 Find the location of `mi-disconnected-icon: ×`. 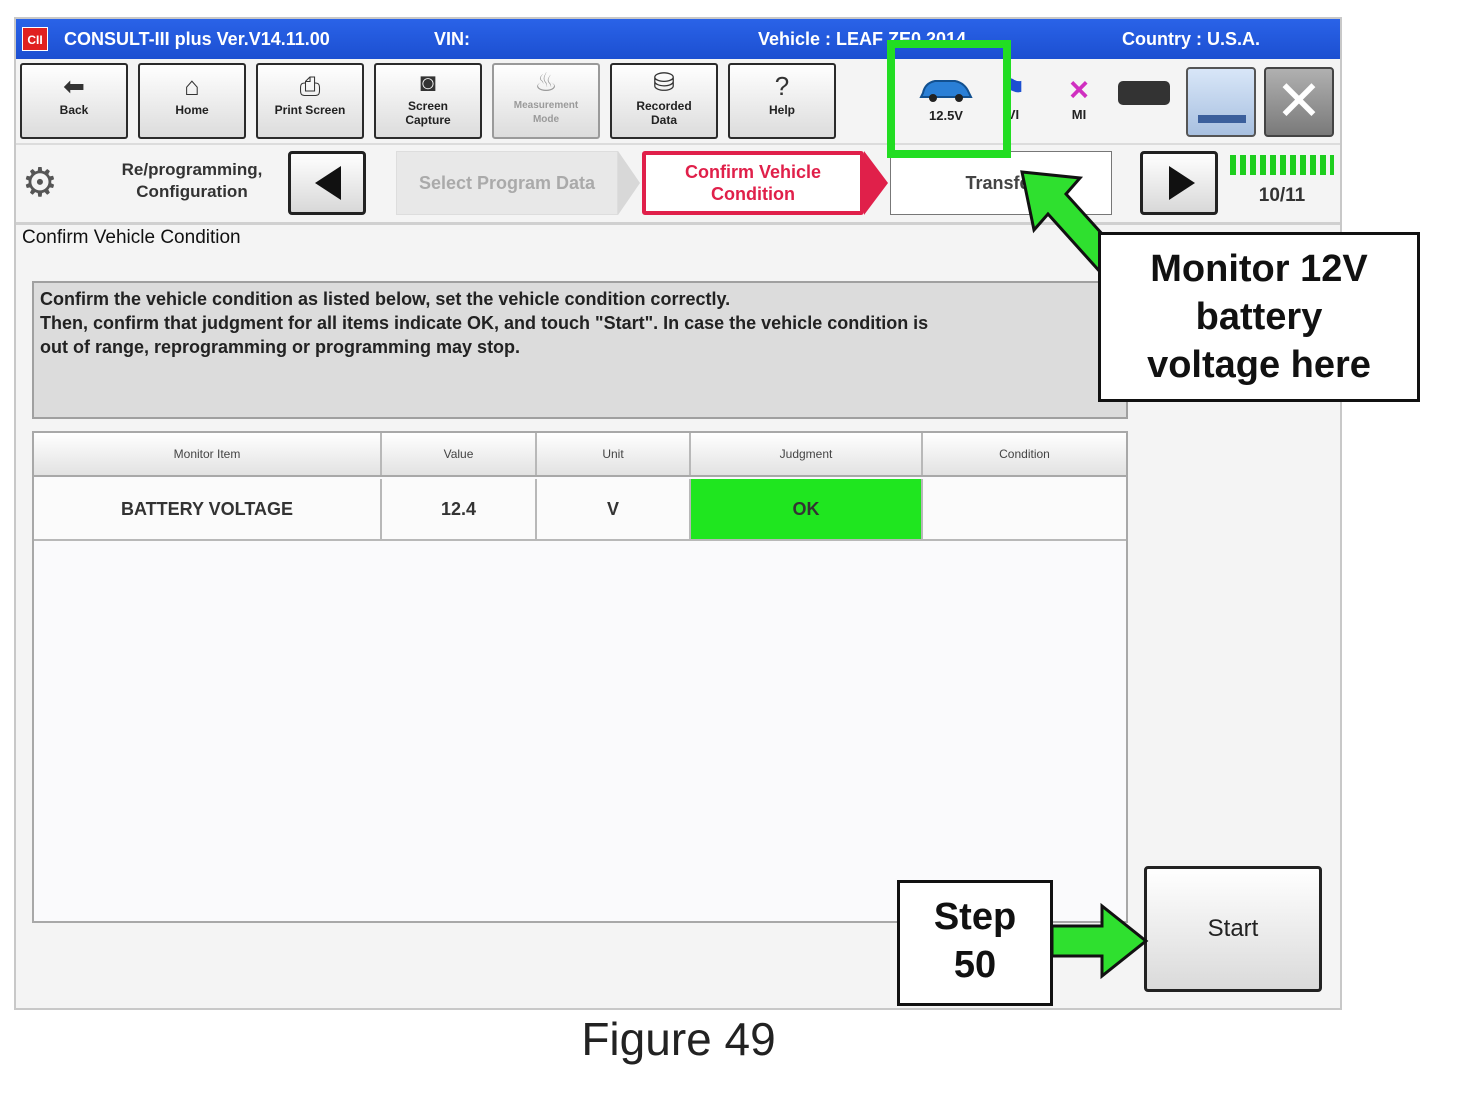

mi-disconnected-icon: × is located at coordinates (1079, 90).